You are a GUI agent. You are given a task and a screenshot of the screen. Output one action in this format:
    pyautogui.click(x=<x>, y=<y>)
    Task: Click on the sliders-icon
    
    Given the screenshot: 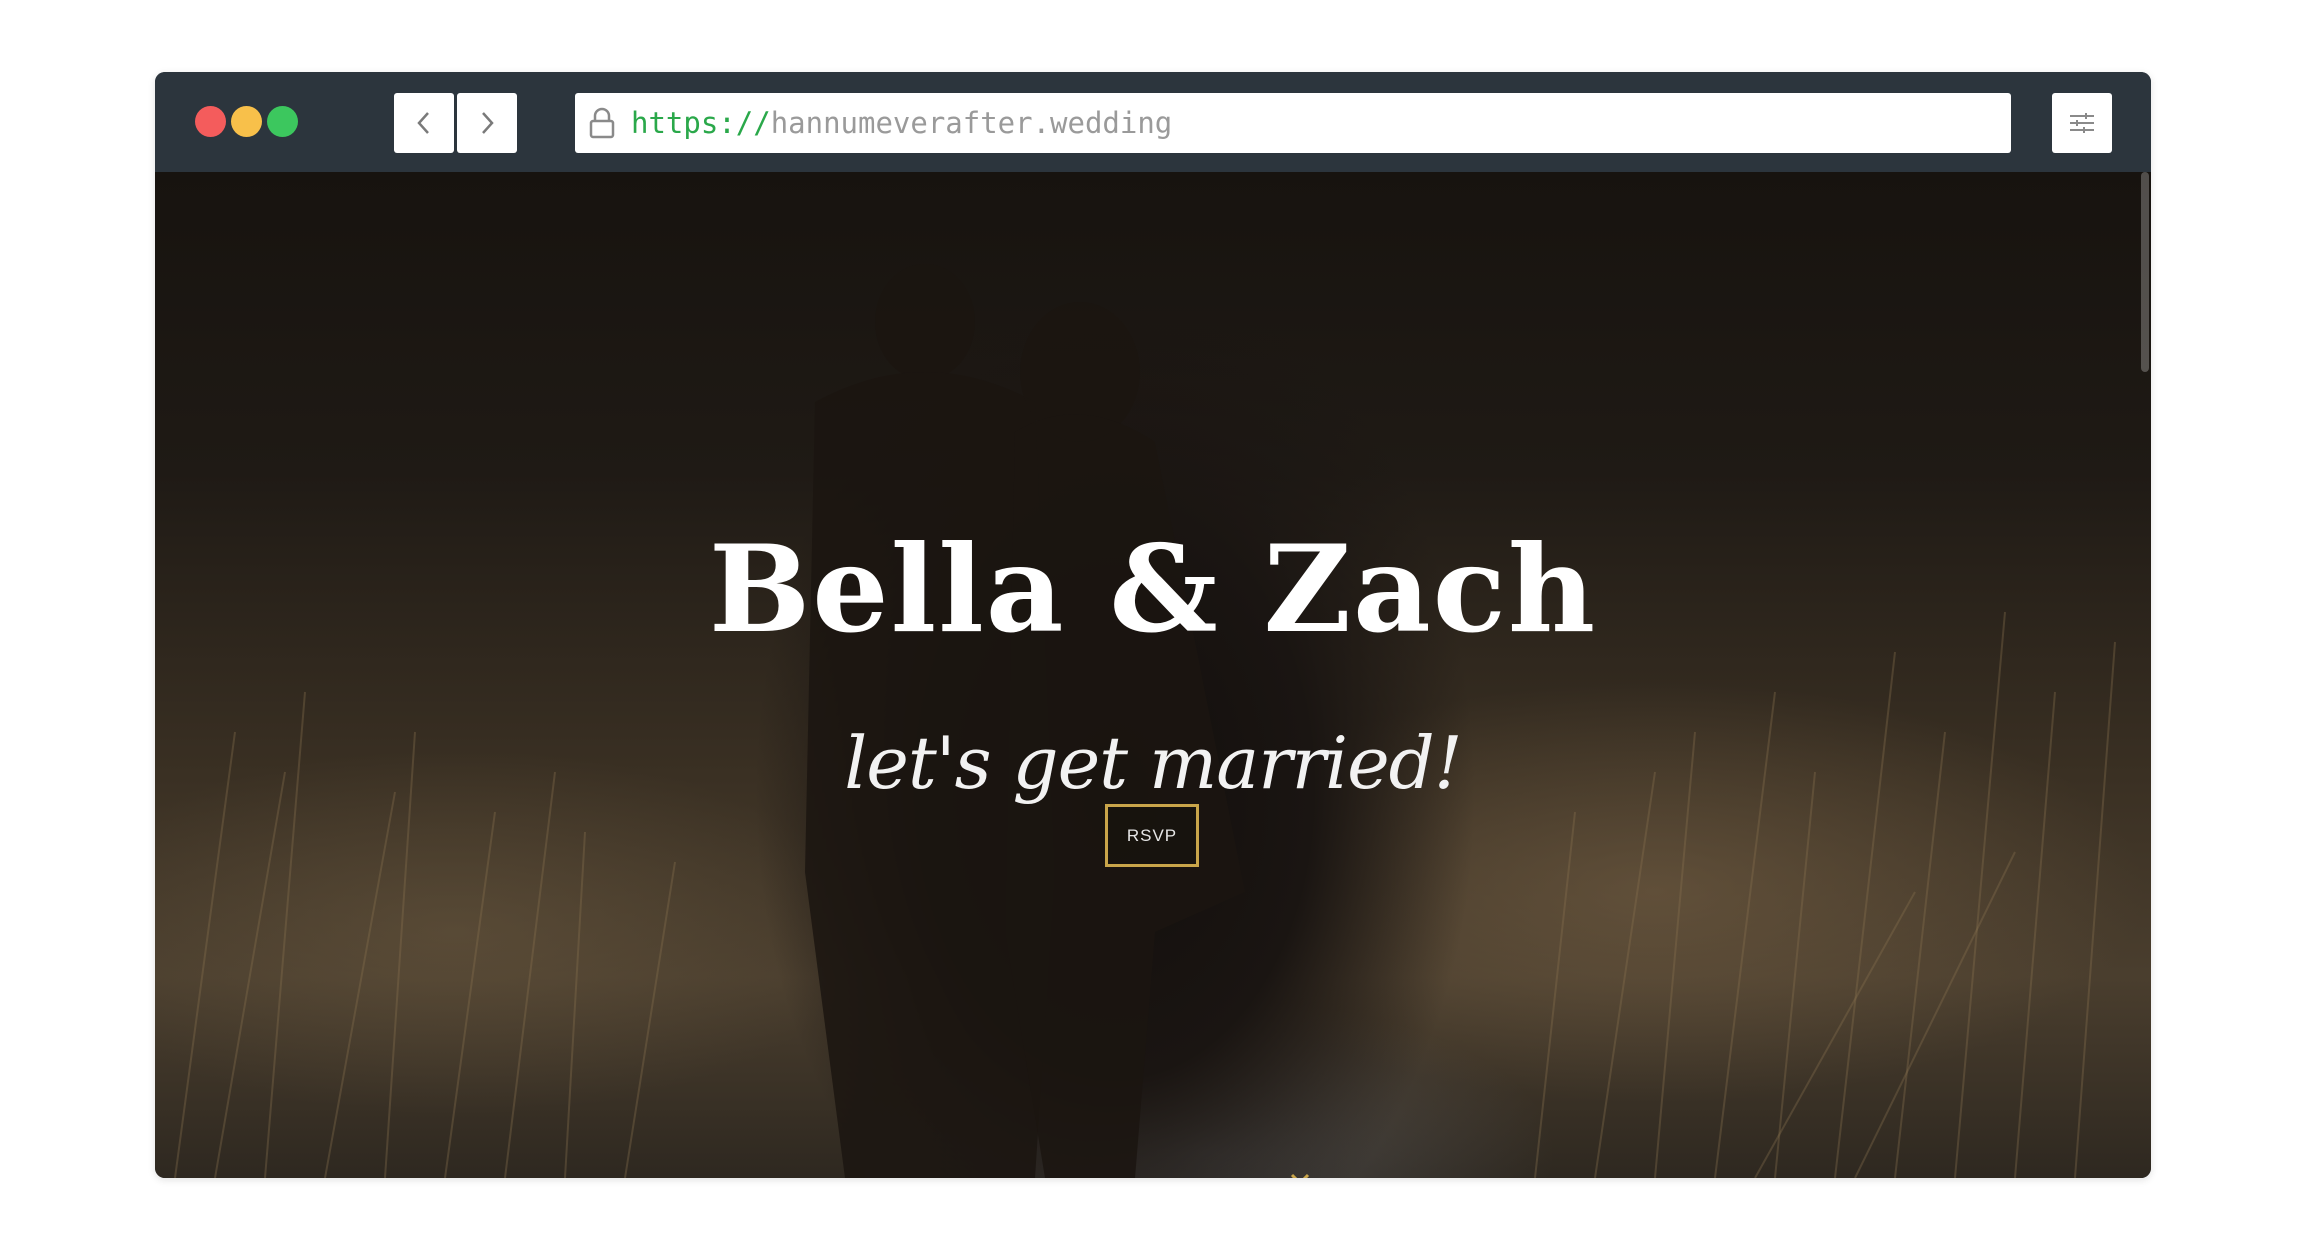 What is the action you would take?
    pyautogui.click(x=2082, y=123)
    